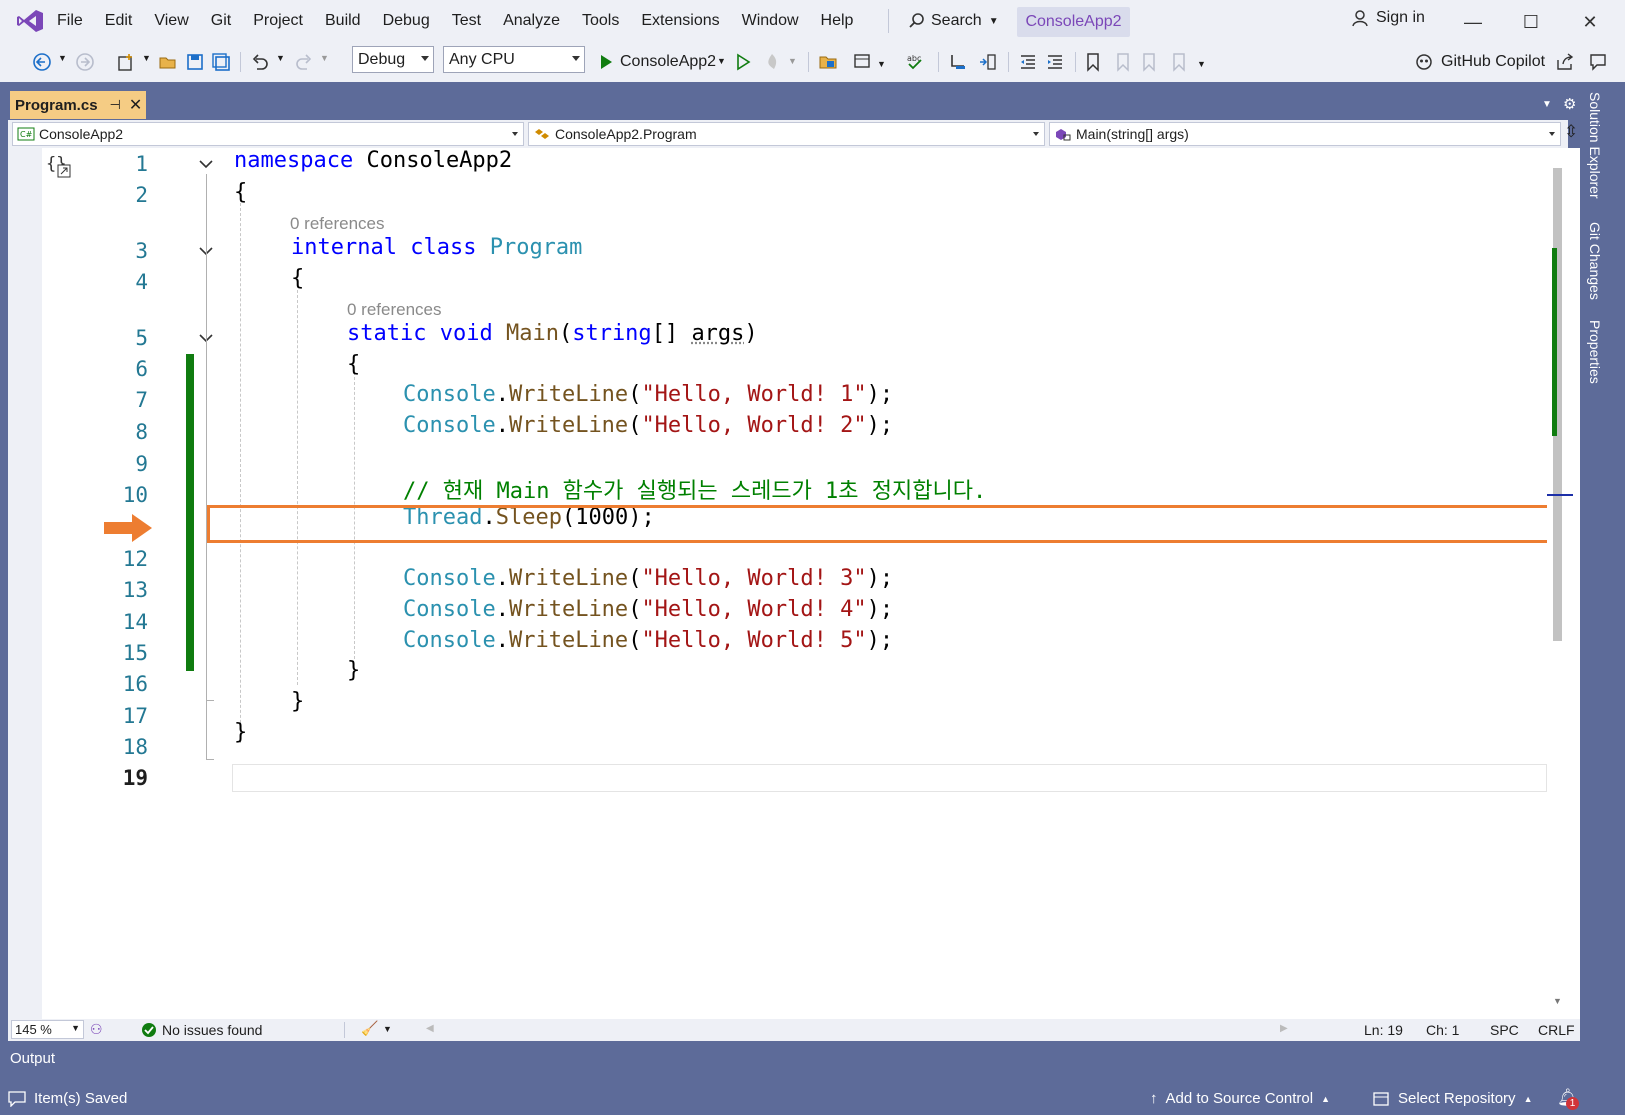 The height and width of the screenshot is (1115, 1625). I want to click on line-ending-indicator: CRLF, so click(1556, 1030).